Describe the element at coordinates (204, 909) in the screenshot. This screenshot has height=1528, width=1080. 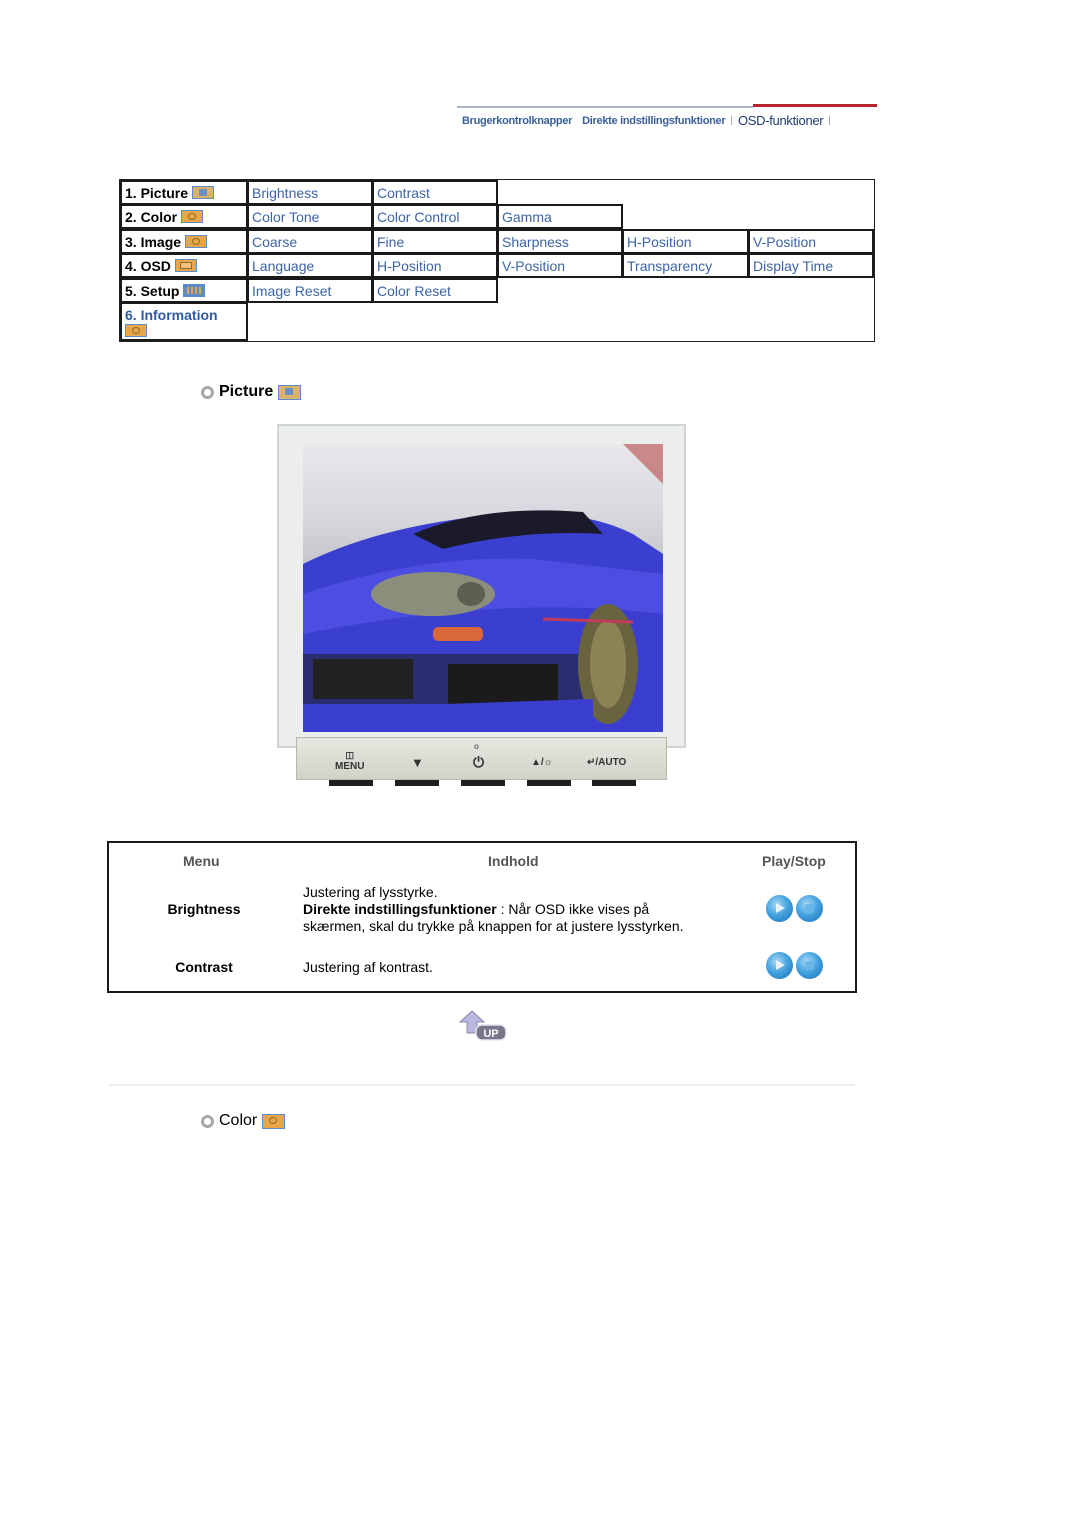
I see `row-menu-brightness: Brightness` at that location.